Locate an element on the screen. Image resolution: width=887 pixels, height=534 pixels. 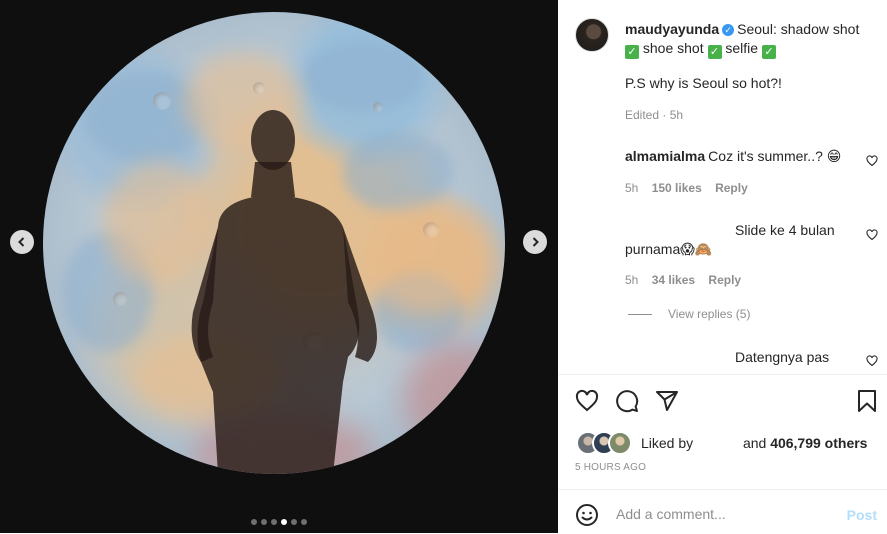
liked-by-text: Liked by and 406,799 others is located at coordinates (754, 443).